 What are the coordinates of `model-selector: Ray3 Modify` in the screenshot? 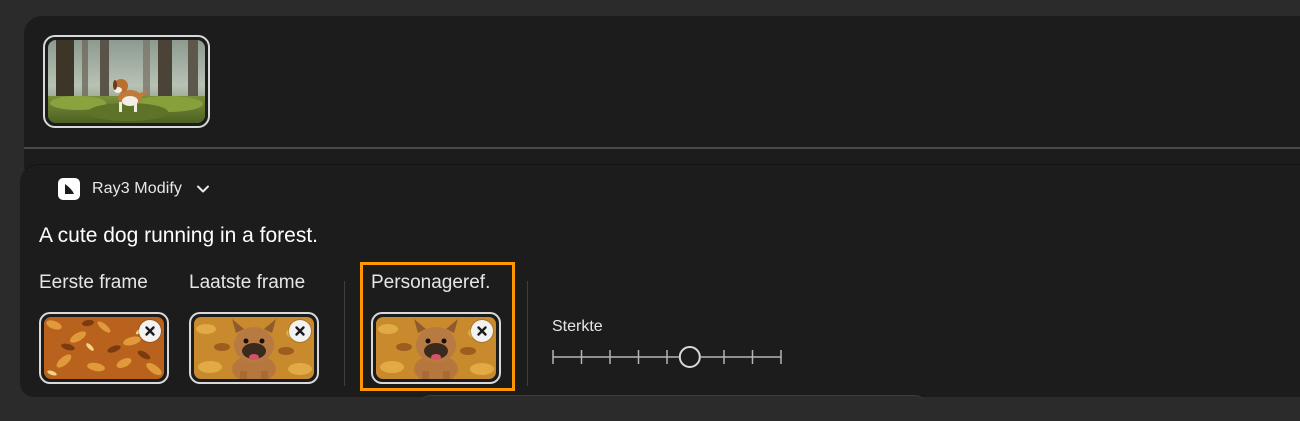 It's located at (135, 189).